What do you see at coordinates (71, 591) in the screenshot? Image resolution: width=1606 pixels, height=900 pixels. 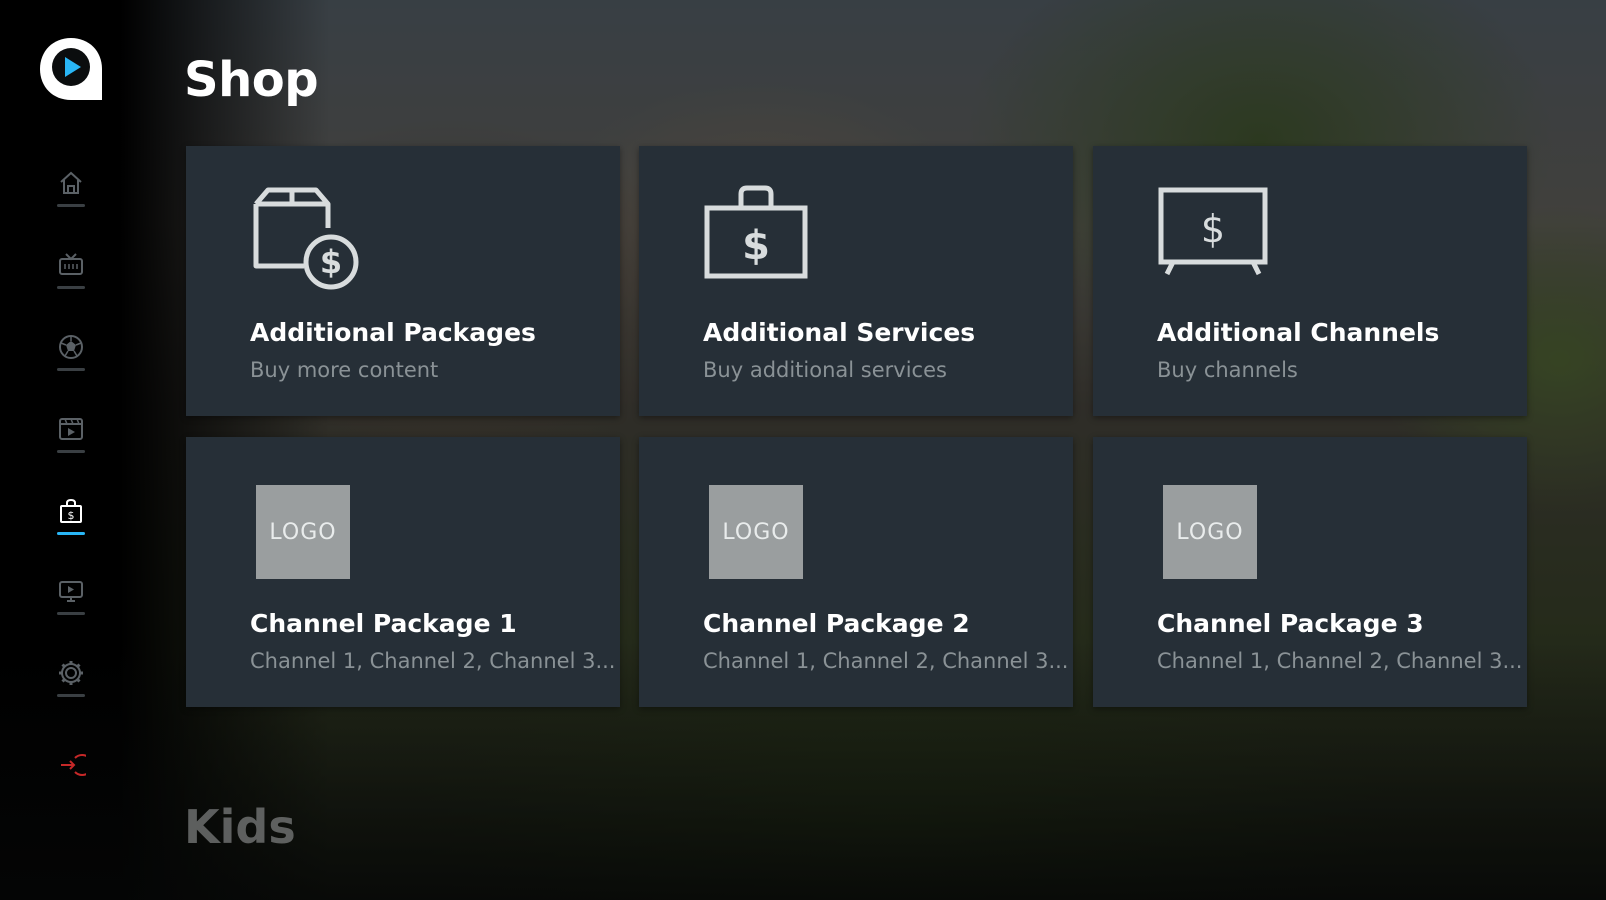 I see `screen-icon` at bounding box center [71, 591].